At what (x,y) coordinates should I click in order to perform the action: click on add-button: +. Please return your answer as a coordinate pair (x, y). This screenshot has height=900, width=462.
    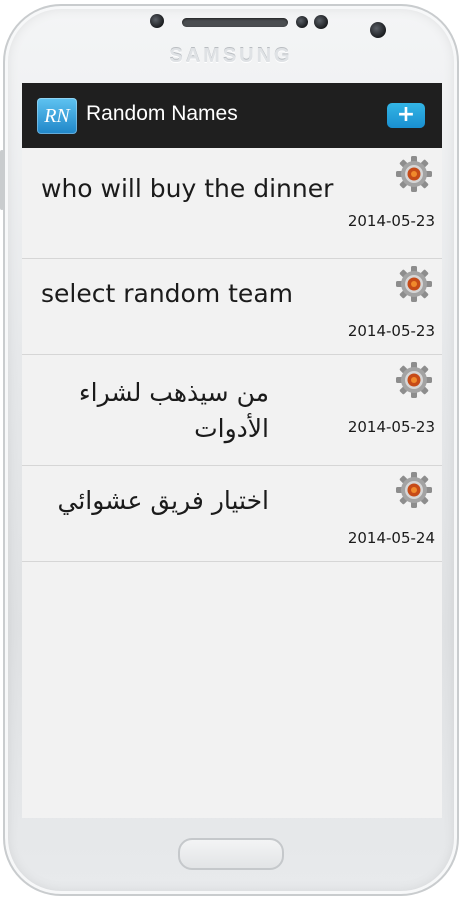
    Looking at the image, I should click on (406, 115).